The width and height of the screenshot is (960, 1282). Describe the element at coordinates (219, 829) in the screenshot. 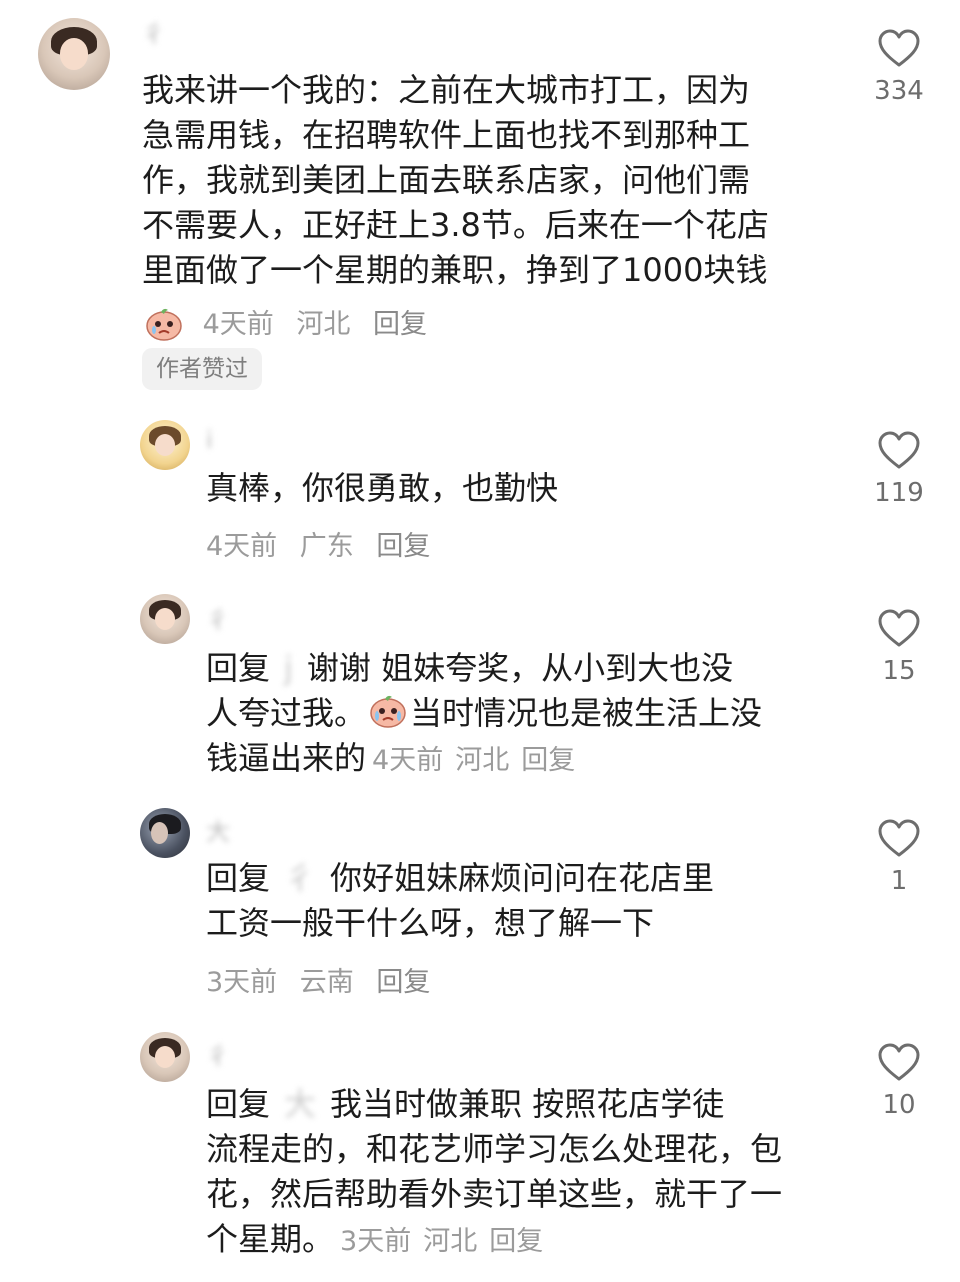

I see `username: 大` at that location.